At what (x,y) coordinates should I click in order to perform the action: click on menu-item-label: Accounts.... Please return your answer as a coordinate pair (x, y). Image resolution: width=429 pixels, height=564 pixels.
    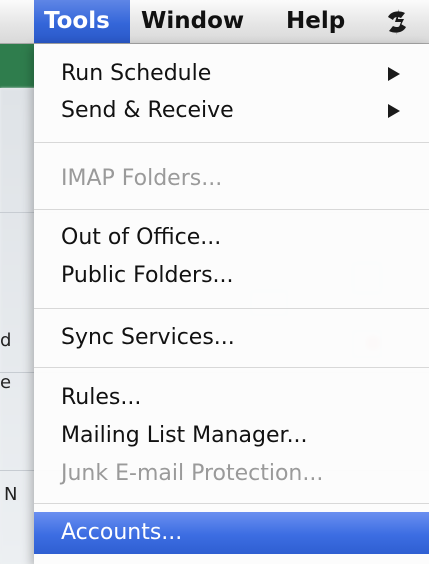
    Looking at the image, I should click on (122, 532).